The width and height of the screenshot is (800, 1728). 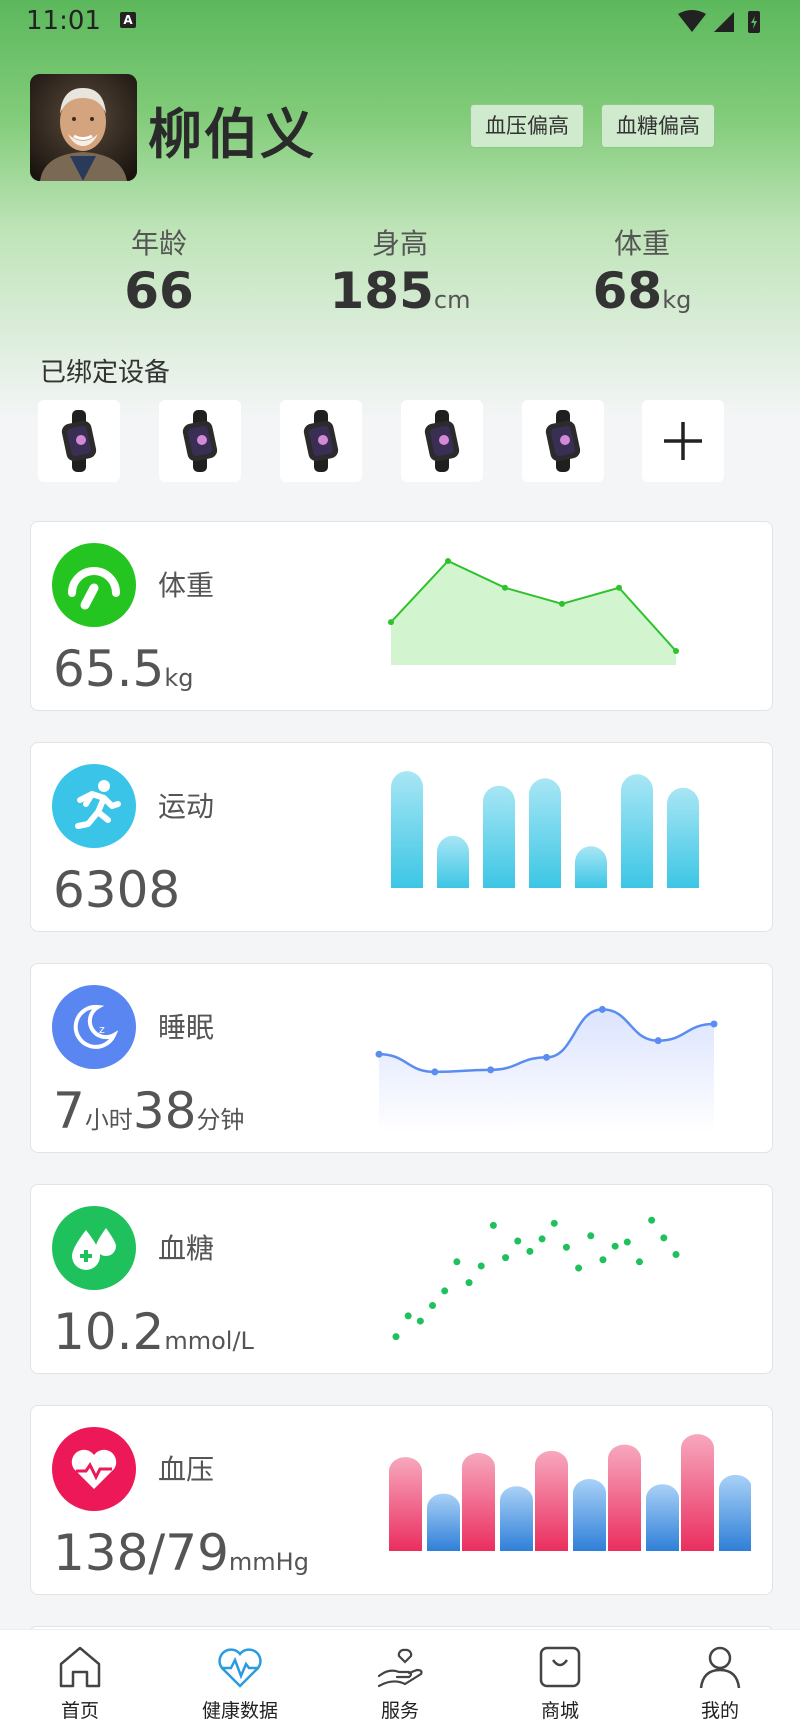 What do you see at coordinates (63, 21) in the screenshot?
I see `status-time: 11:01` at bounding box center [63, 21].